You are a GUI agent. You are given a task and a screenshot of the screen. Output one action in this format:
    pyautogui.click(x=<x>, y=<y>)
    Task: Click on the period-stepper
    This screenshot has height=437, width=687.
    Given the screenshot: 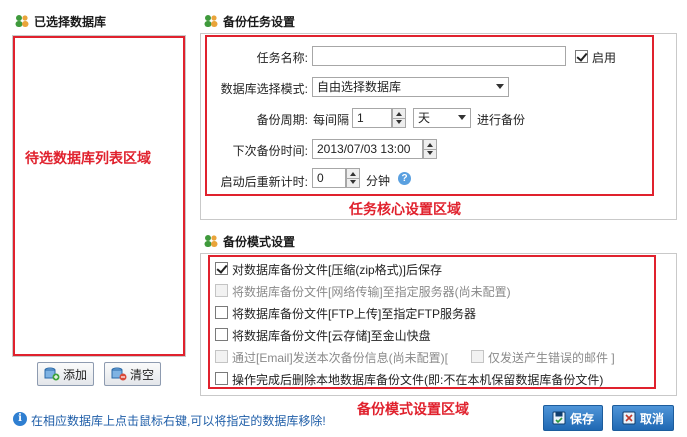 What is the action you would take?
    pyautogui.click(x=399, y=118)
    